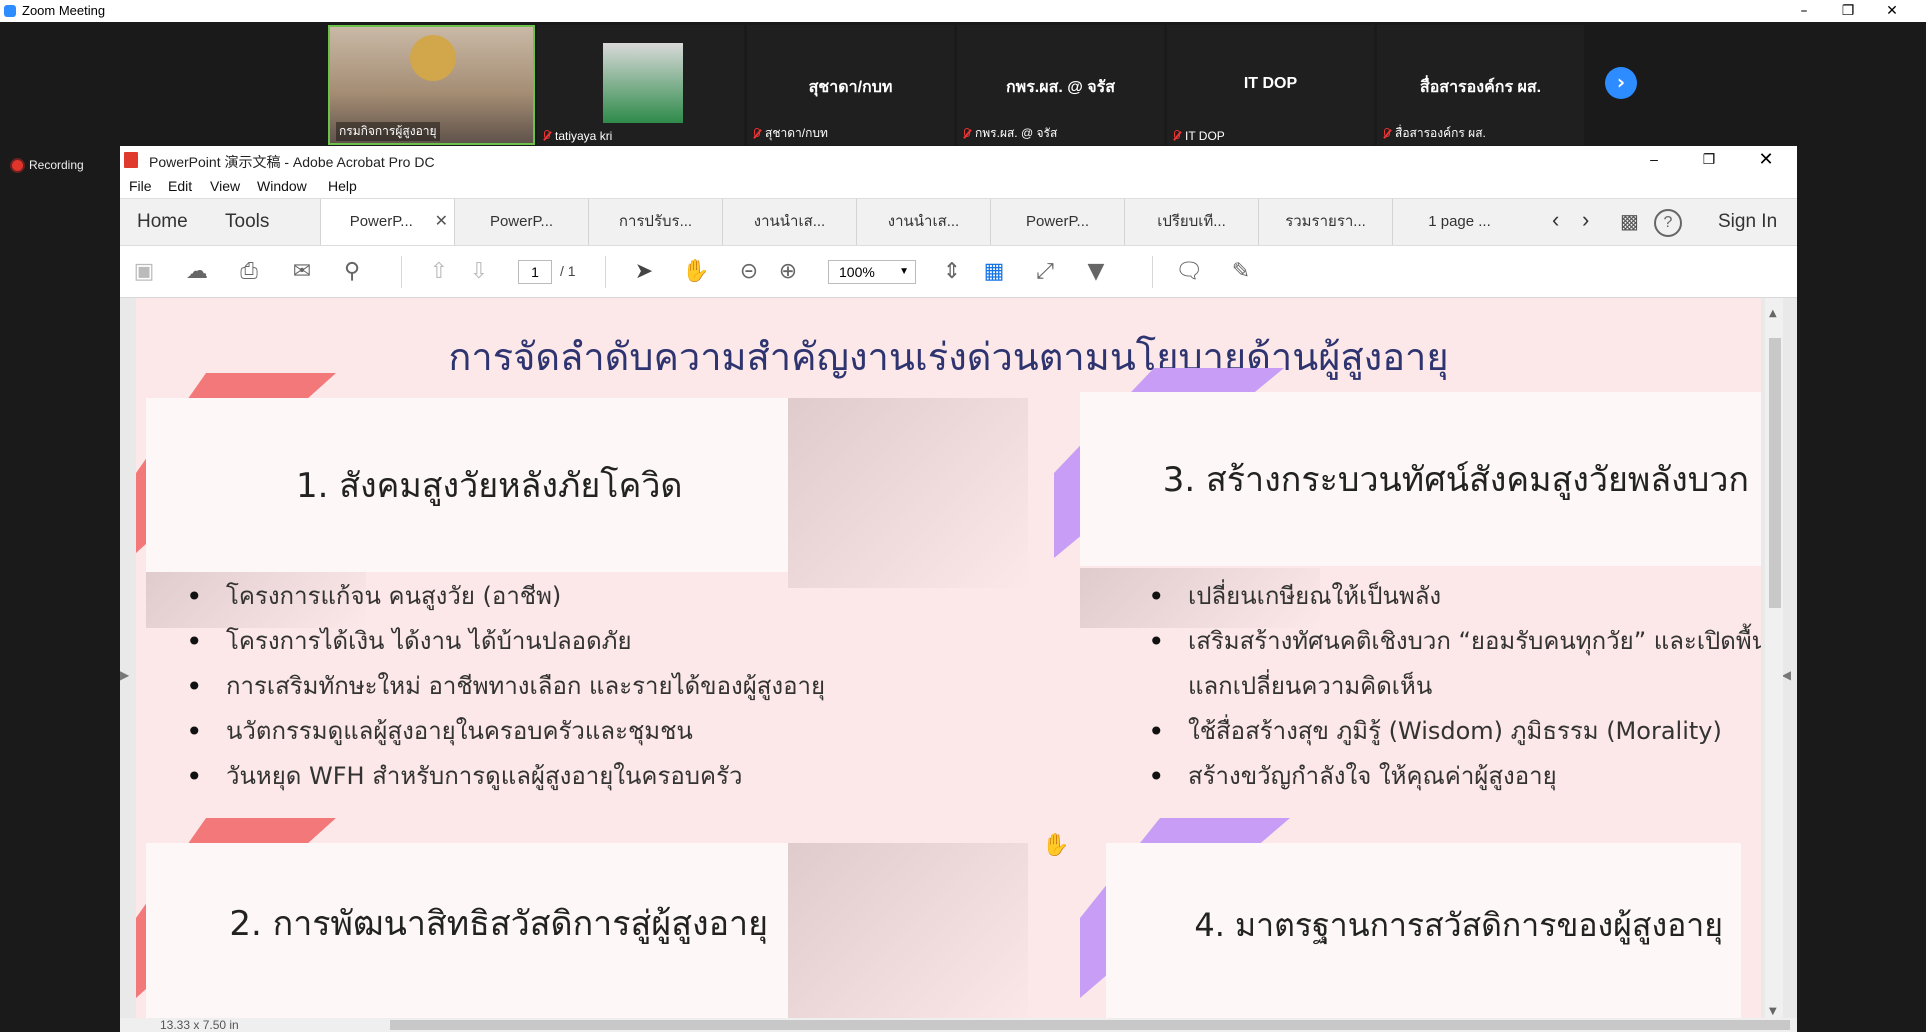 Image resolution: width=1926 pixels, height=1032 pixels. What do you see at coordinates (584, 136) in the screenshot?
I see `participant-label-text: tatiyaya kri` at bounding box center [584, 136].